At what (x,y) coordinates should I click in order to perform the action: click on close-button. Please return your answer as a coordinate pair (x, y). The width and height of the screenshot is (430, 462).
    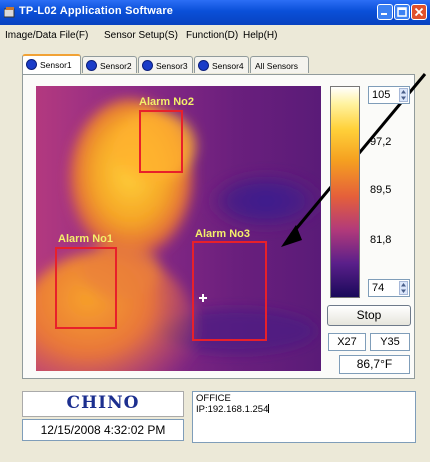
    Looking at the image, I should click on (419, 12).